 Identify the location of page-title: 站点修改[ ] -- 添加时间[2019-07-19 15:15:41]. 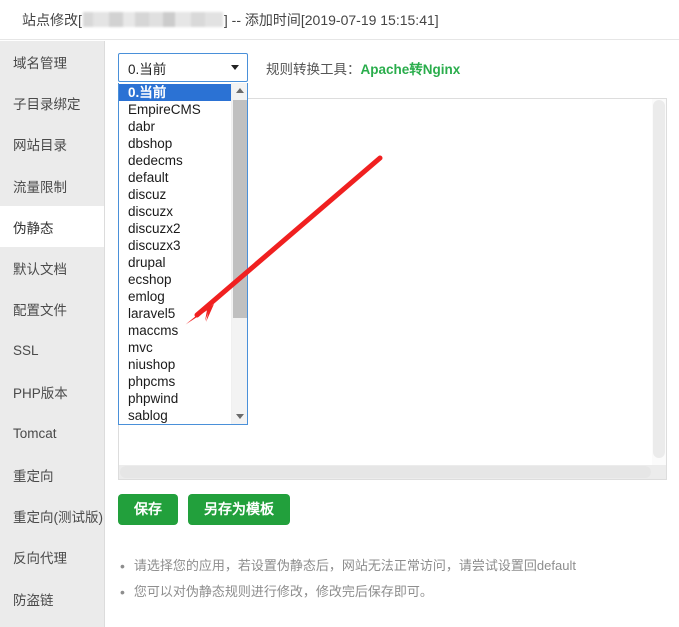
(230, 20).